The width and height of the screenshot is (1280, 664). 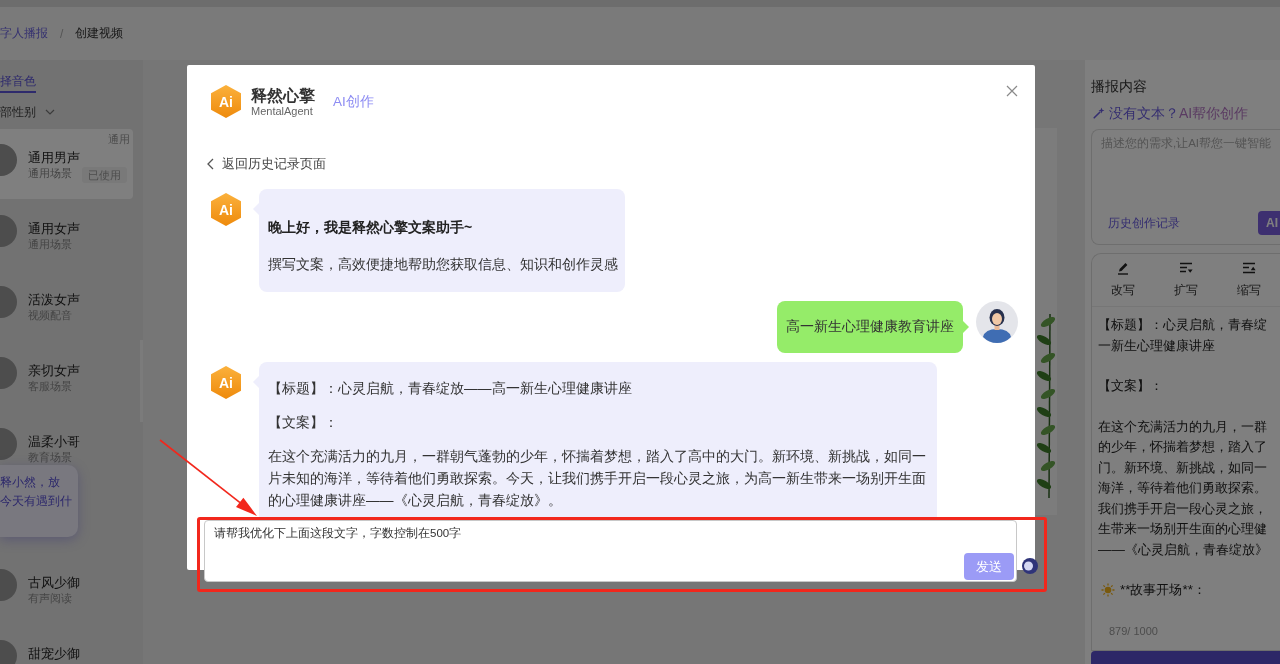 I want to click on script-line: 【标题】：心灵启航，青春绽, so click(x=1183, y=325).